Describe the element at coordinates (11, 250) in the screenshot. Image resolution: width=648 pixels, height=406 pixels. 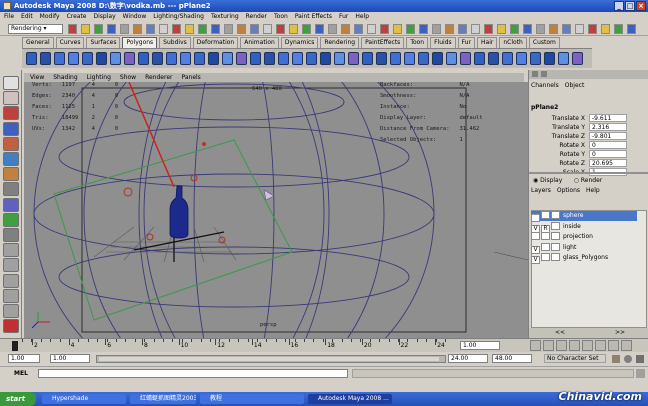
I see `four-view-icon` at that location.